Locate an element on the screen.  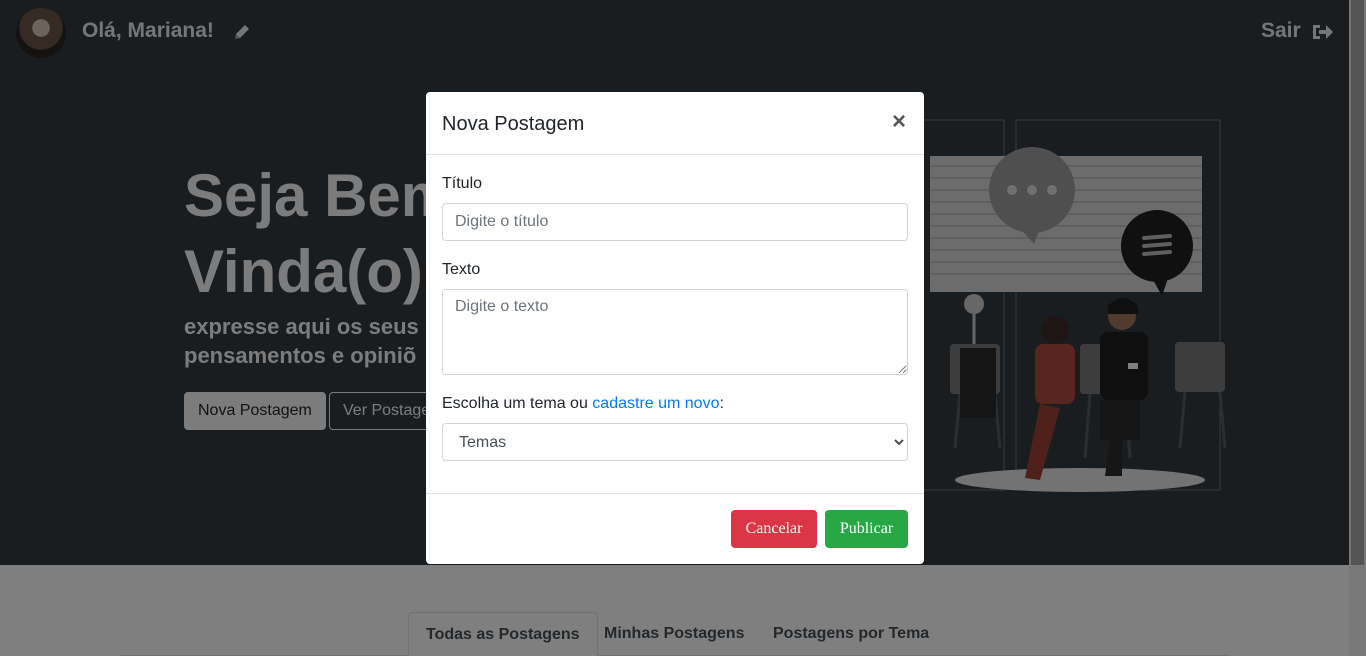
publish-button: Publicar is located at coordinates (866, 529).